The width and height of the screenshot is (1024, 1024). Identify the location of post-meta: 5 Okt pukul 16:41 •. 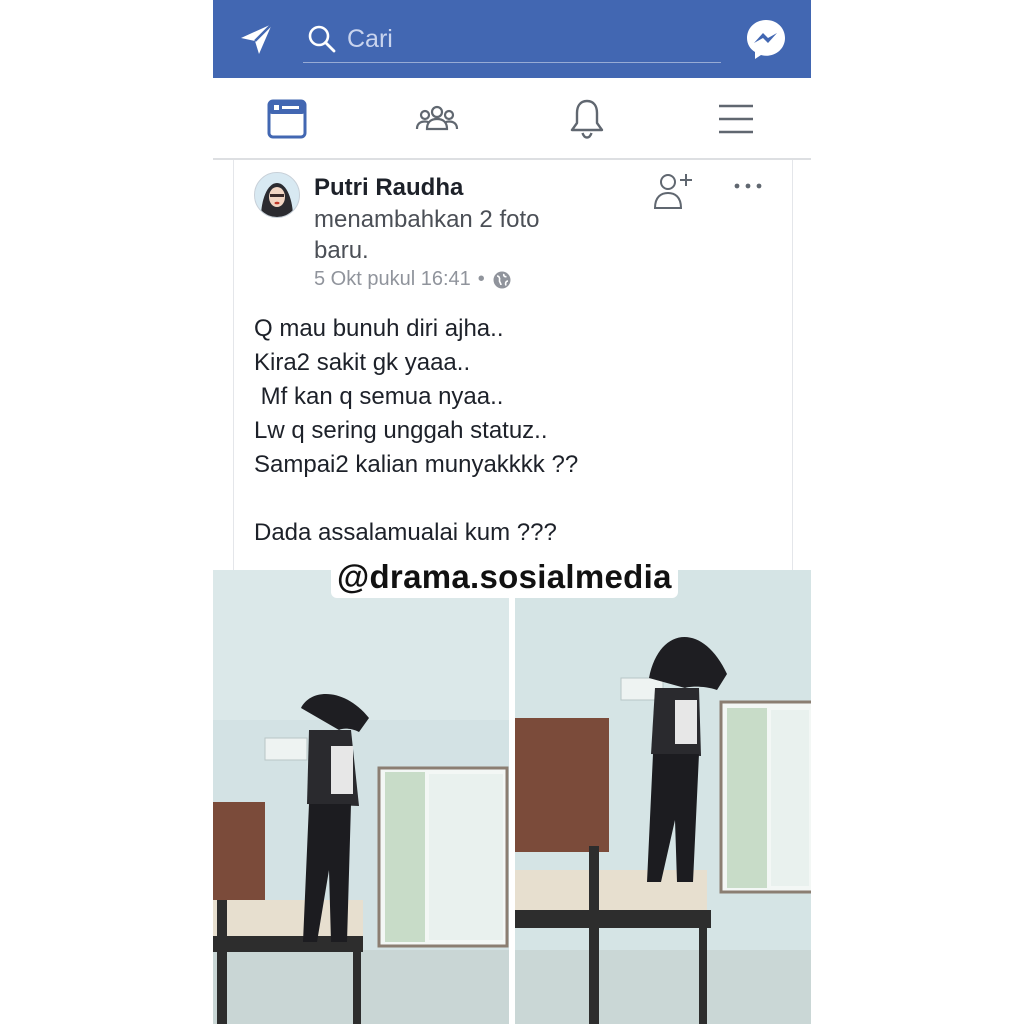
(413, 279).